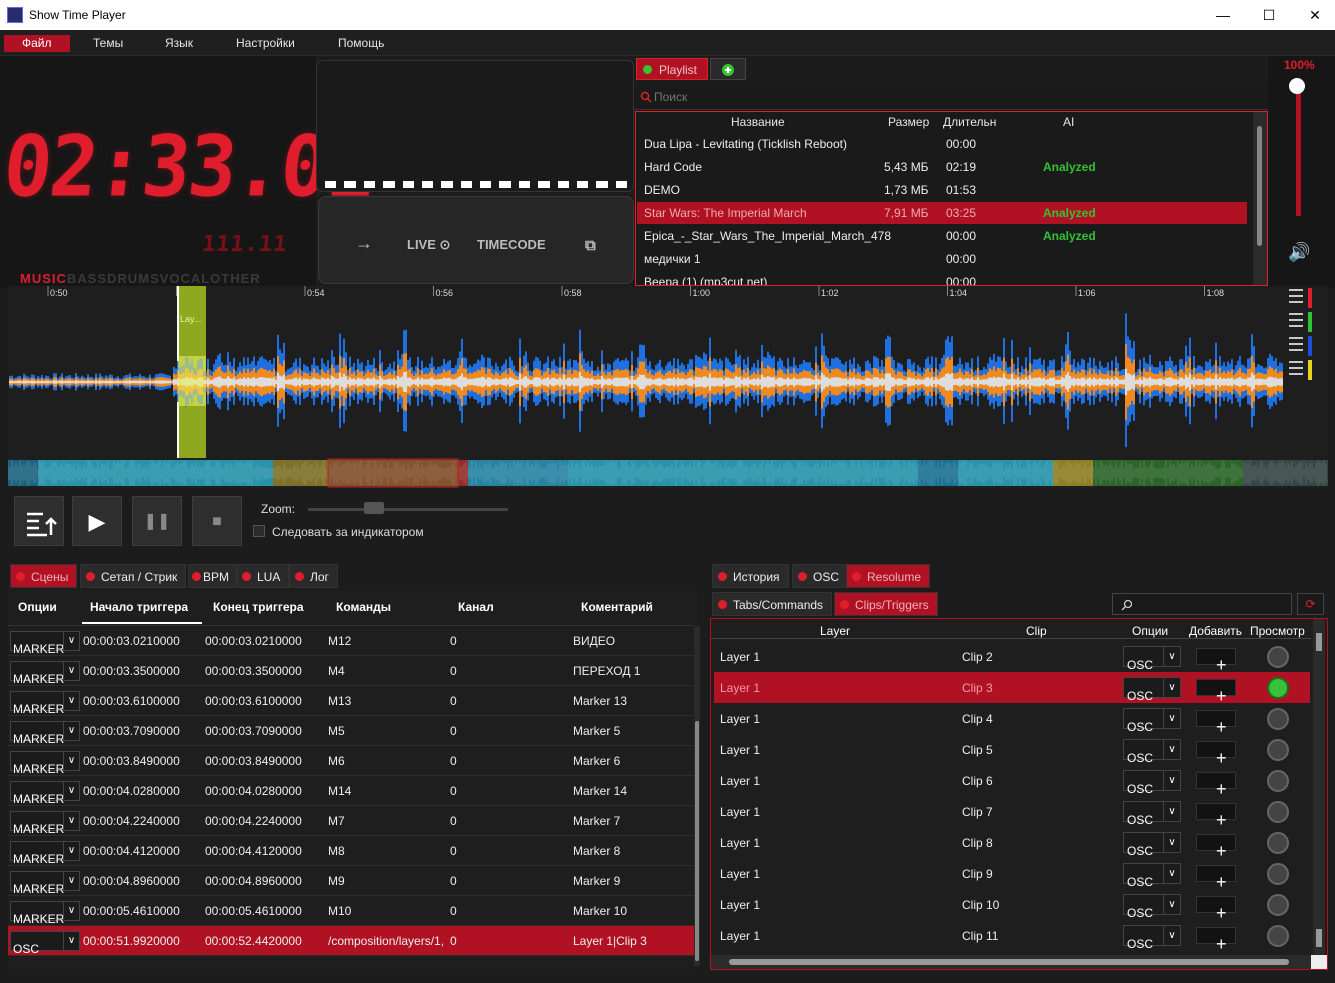 This screenshot has width=1335, height=983. I want to click on clip-row: Layer 1 Clip 8 OSC ∨ +, so click(1012, 843).